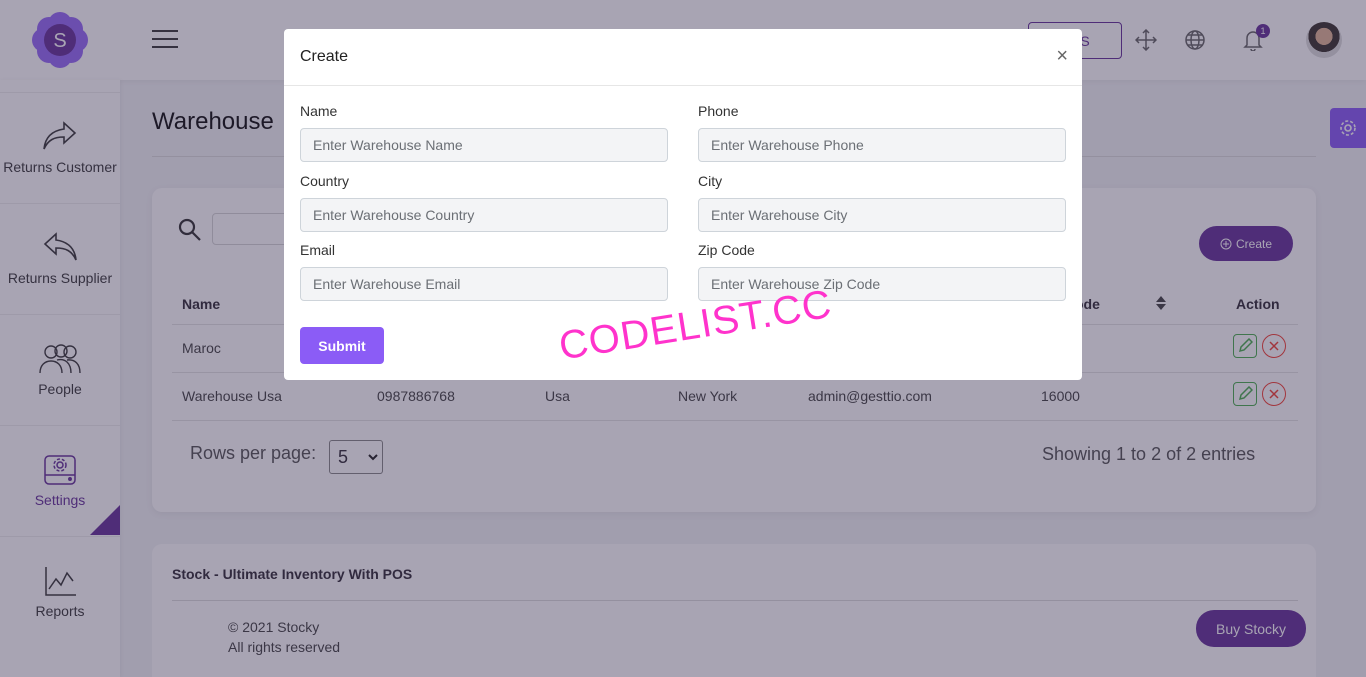 This screenshot has width=1366, height=677. I want to click on city-field, so click(882, 215).